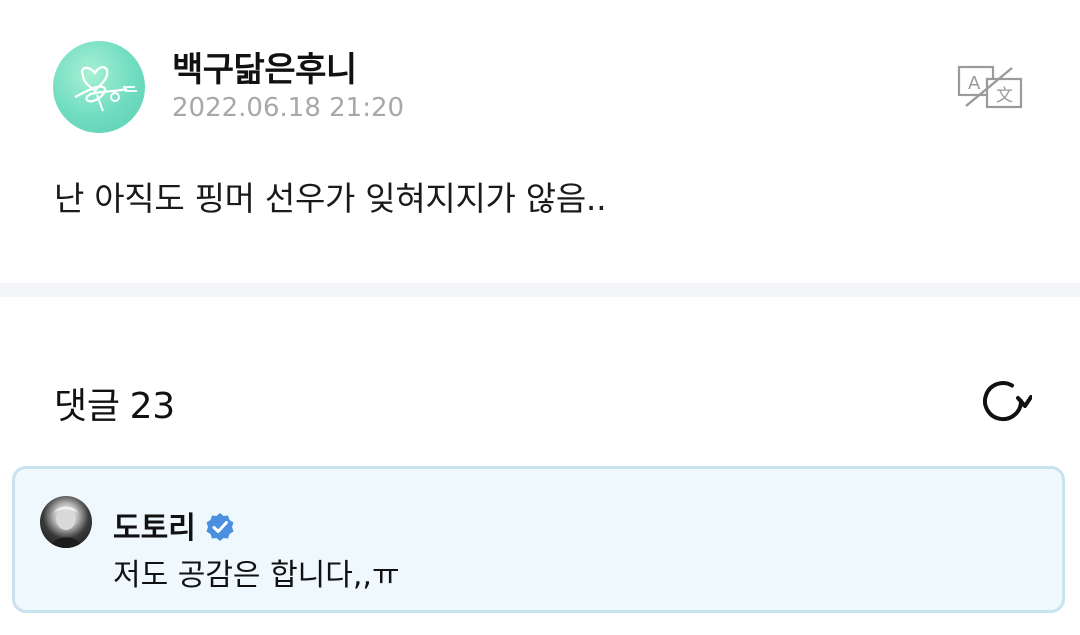  What do you see at coordinates (87, 406) in the screenshot?
I see `comments-label: 댓글` at bounding box center [87, 406].